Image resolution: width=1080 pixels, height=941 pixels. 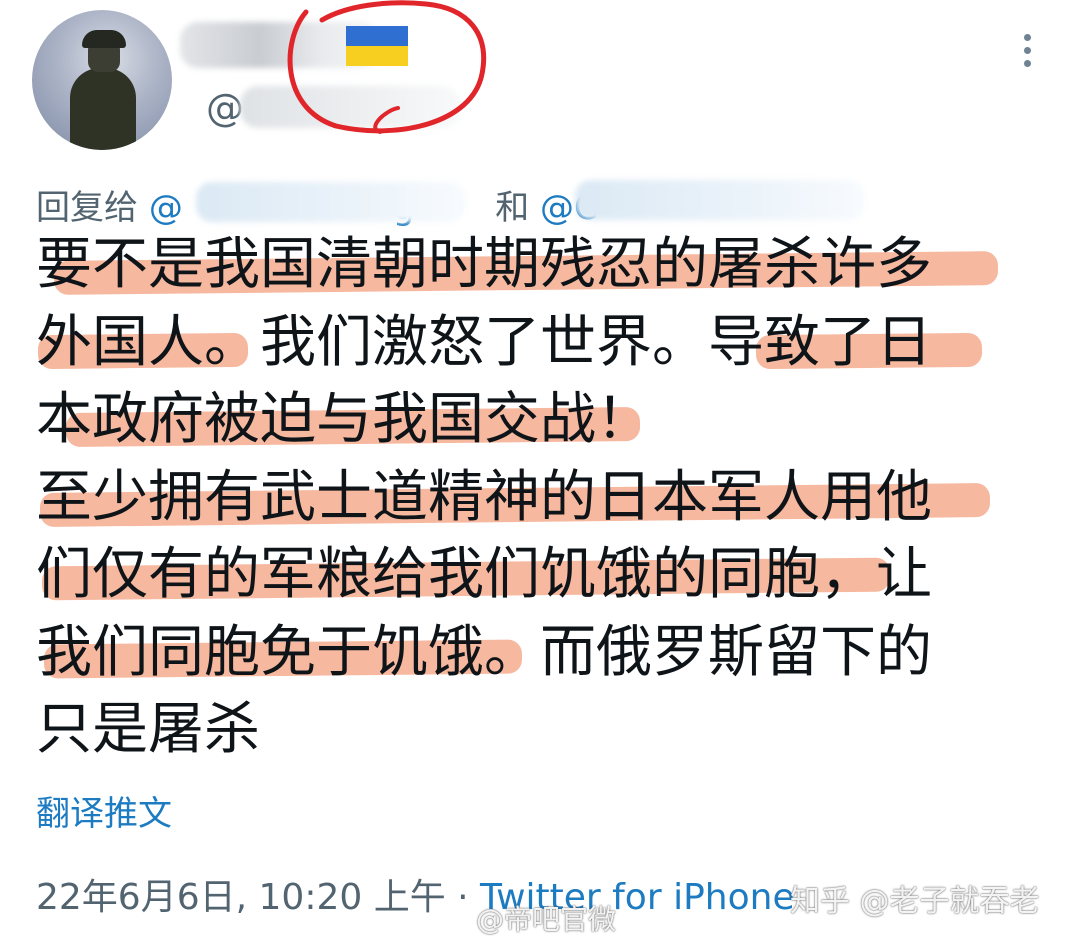 What do you see at coordinates (104, 810) in the screenshot?
I see `translate-tweet-link: 翻译推文` at bounding box center [104, 810].